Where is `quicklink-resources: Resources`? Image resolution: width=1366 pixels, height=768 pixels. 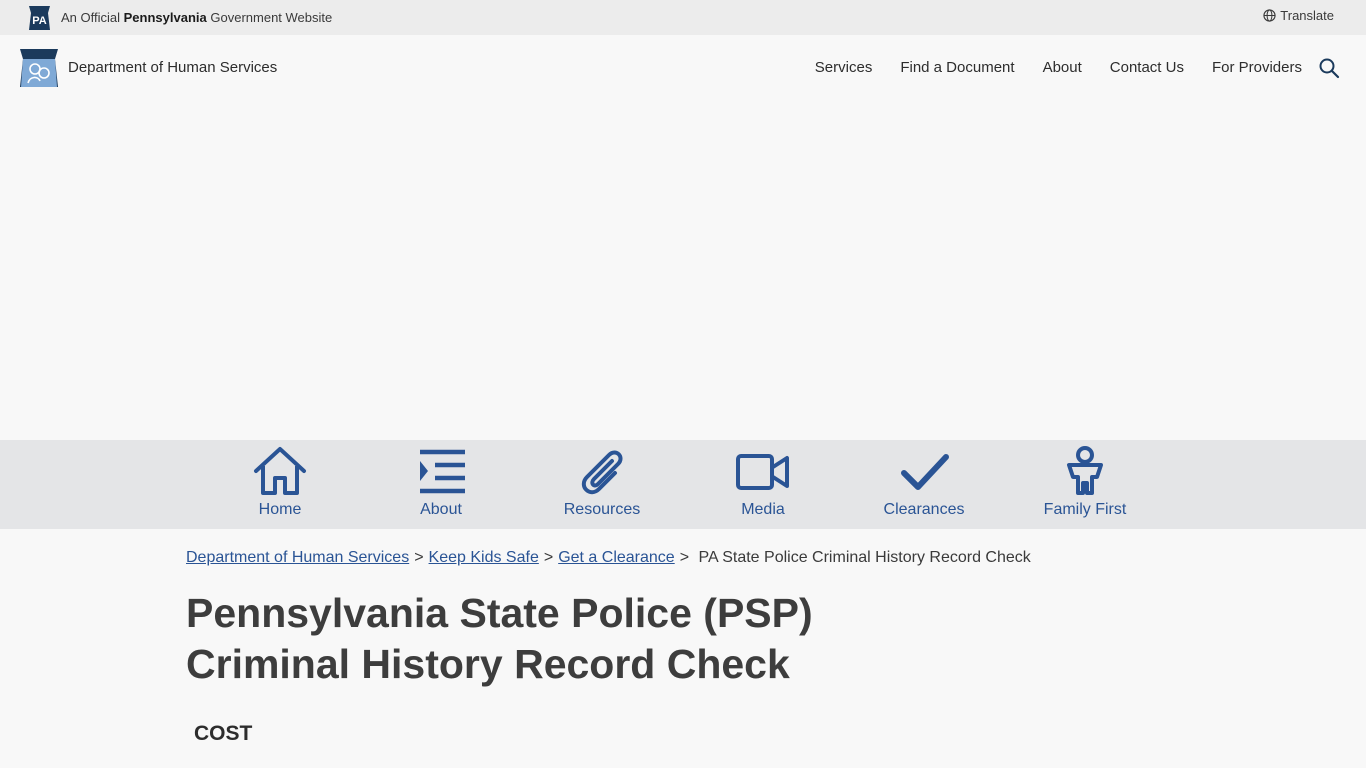
quicklink-resources: Resources is located at coordinates (602, 484).